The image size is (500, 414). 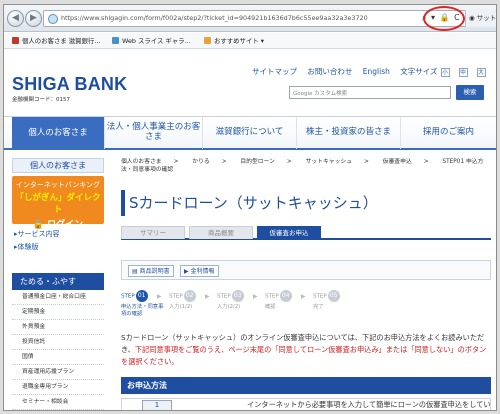 What do you see at coordinates (58, 165) in the screenshot?
I see `sidebar-heading: 個人のお客さま` at bounding box center [58, 165].